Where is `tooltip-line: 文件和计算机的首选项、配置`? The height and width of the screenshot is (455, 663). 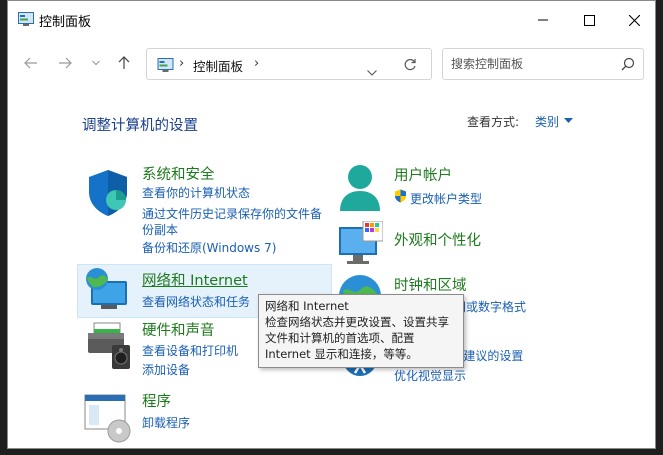
tooltip-line: 文件和计算机的首选项、配置 is located at coordinates (340, 338).